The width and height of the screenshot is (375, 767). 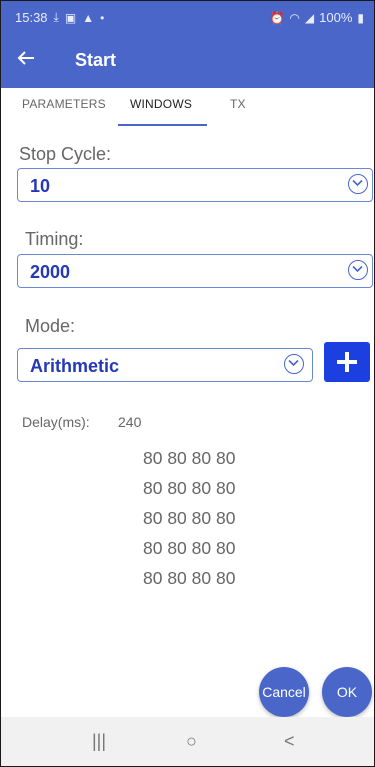 I want to click on delay-value: 240, so click(x=130, y=422).